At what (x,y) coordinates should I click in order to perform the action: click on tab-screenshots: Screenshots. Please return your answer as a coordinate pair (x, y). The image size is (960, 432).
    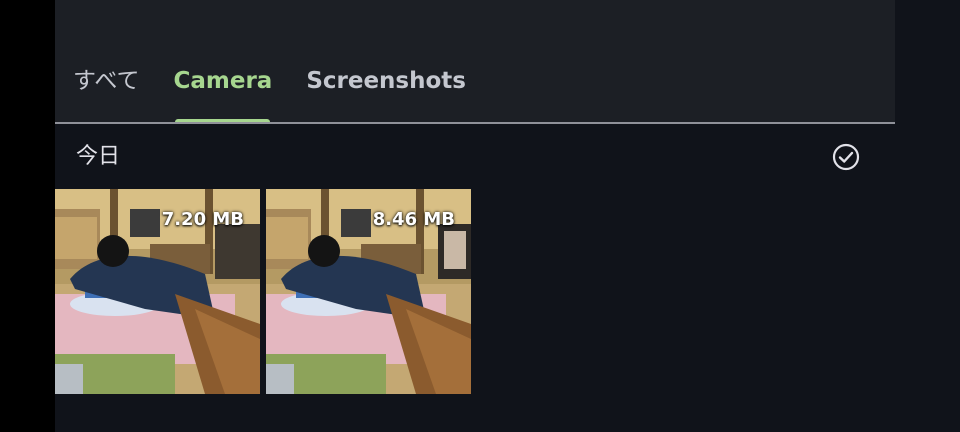
    Looking at the image, I should click on (386, 81).